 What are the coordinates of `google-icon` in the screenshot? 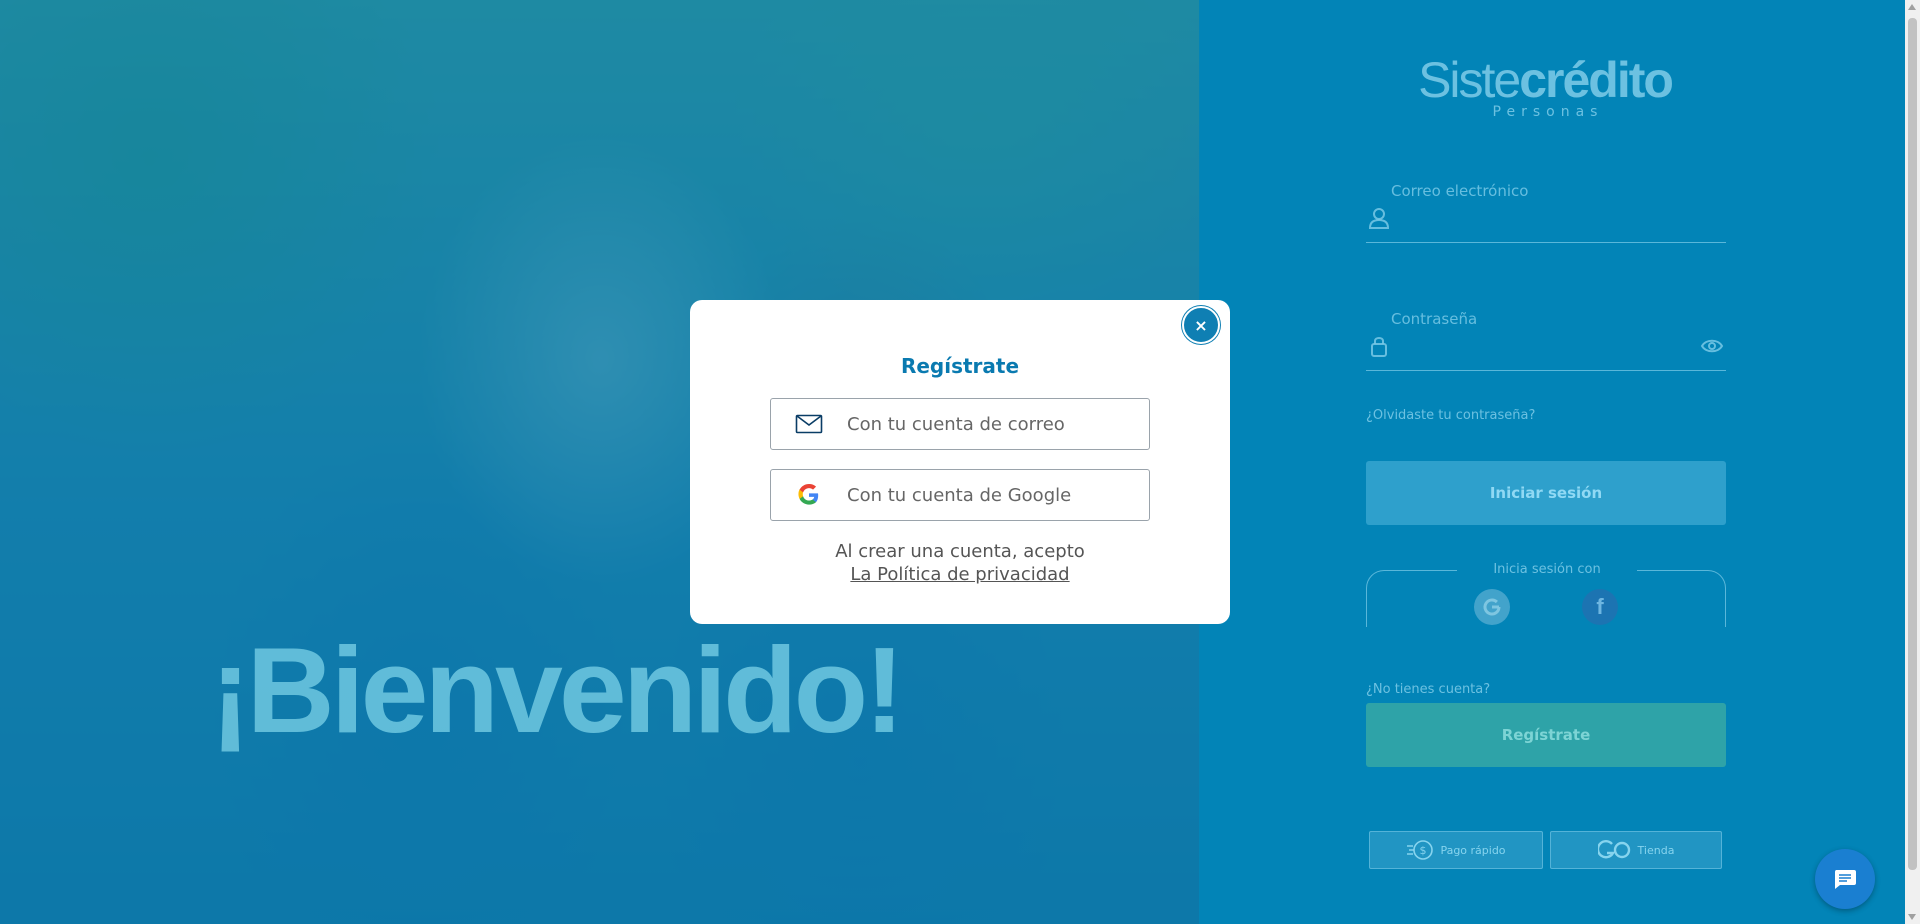 It's located at (809, 495).